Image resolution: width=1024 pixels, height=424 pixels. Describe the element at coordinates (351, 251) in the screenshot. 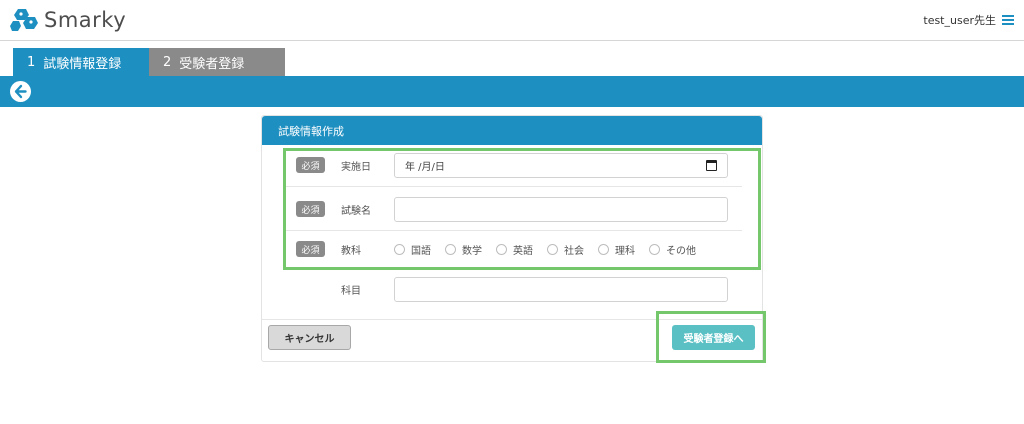

I see `subject-label: 教科` at that location.